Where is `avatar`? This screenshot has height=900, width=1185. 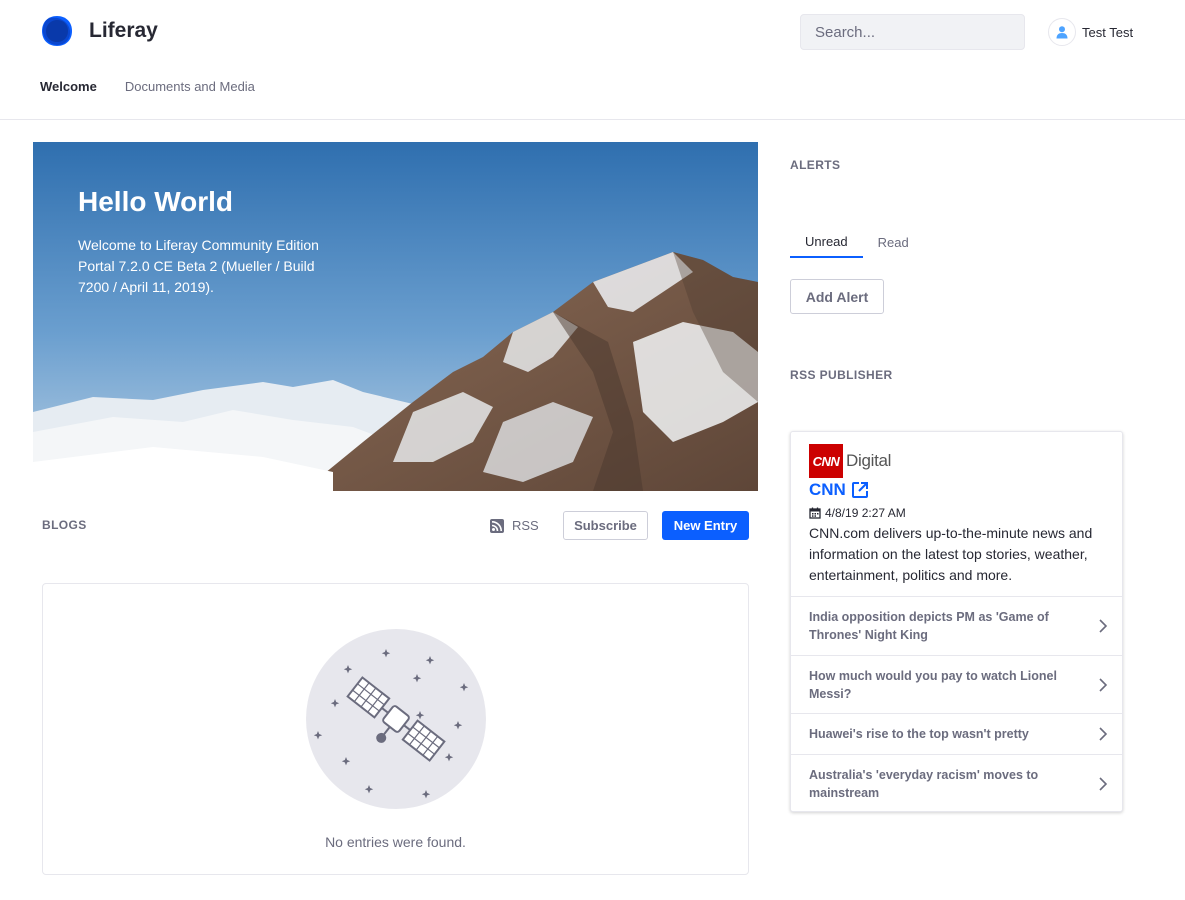
avatar is located at coordinates (1062, 32).